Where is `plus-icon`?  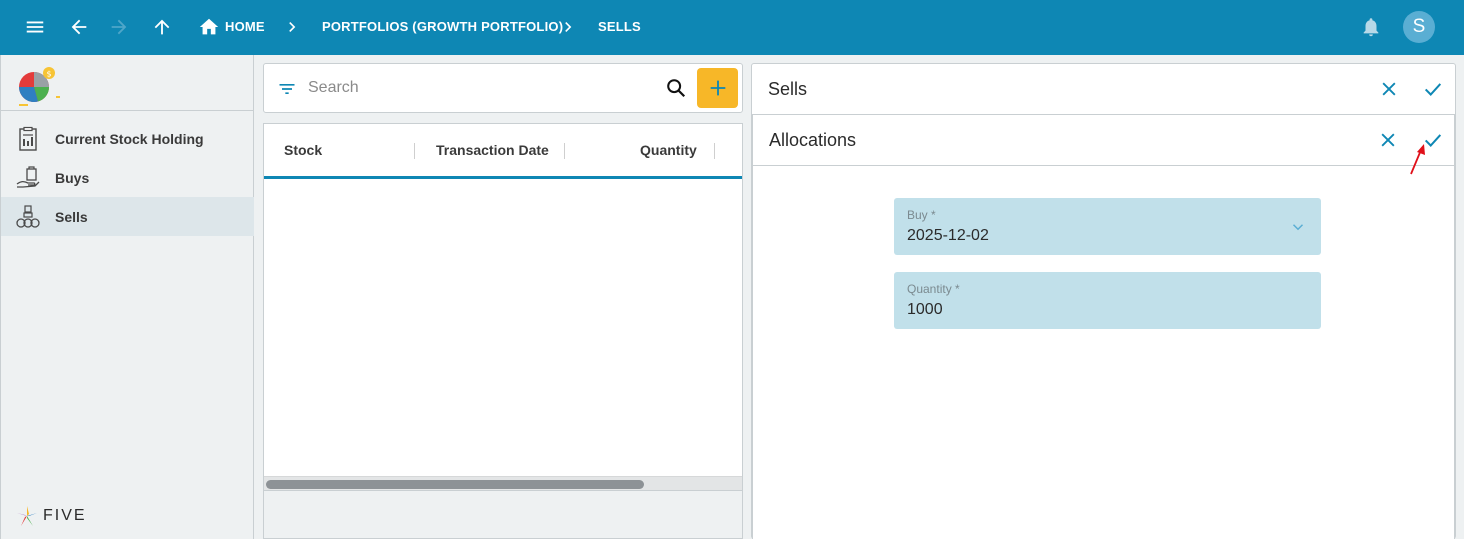
plus-icon is located at coordinates (717, 88).